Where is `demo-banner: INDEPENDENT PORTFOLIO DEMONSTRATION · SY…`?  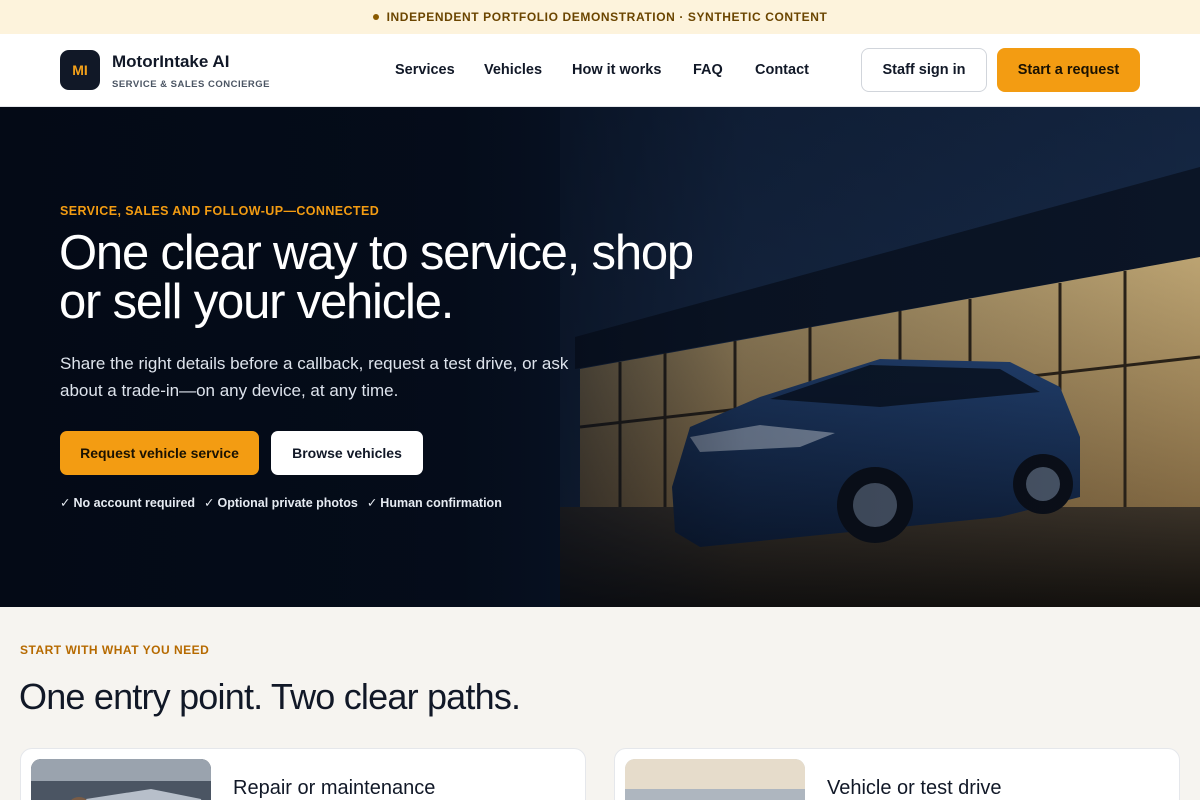
demo-banner: INDEPENDENT PORTFOLIO DEMONSTRATION · SY… is located at coordinates (600, 17).